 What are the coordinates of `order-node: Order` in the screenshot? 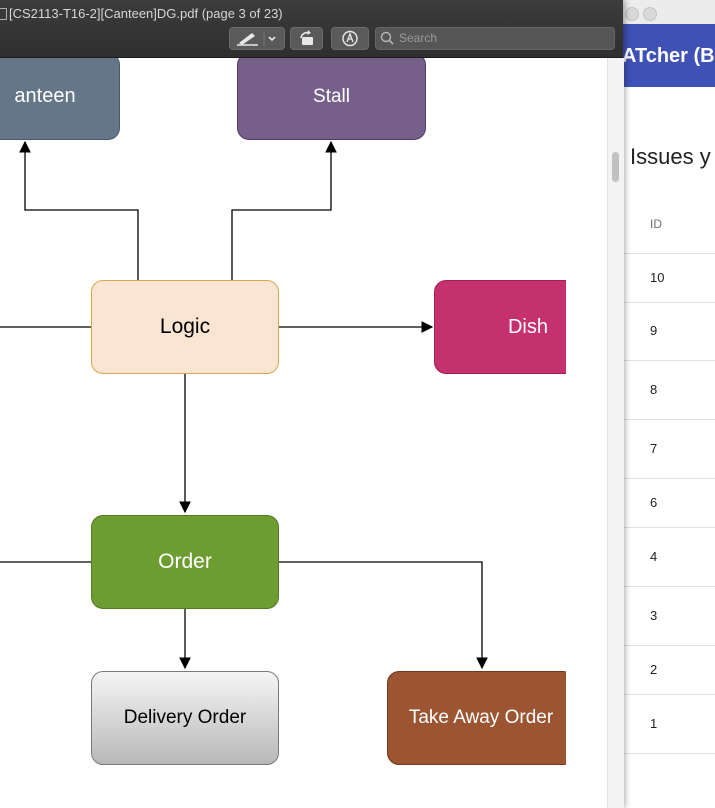 It's located at (185, 562).